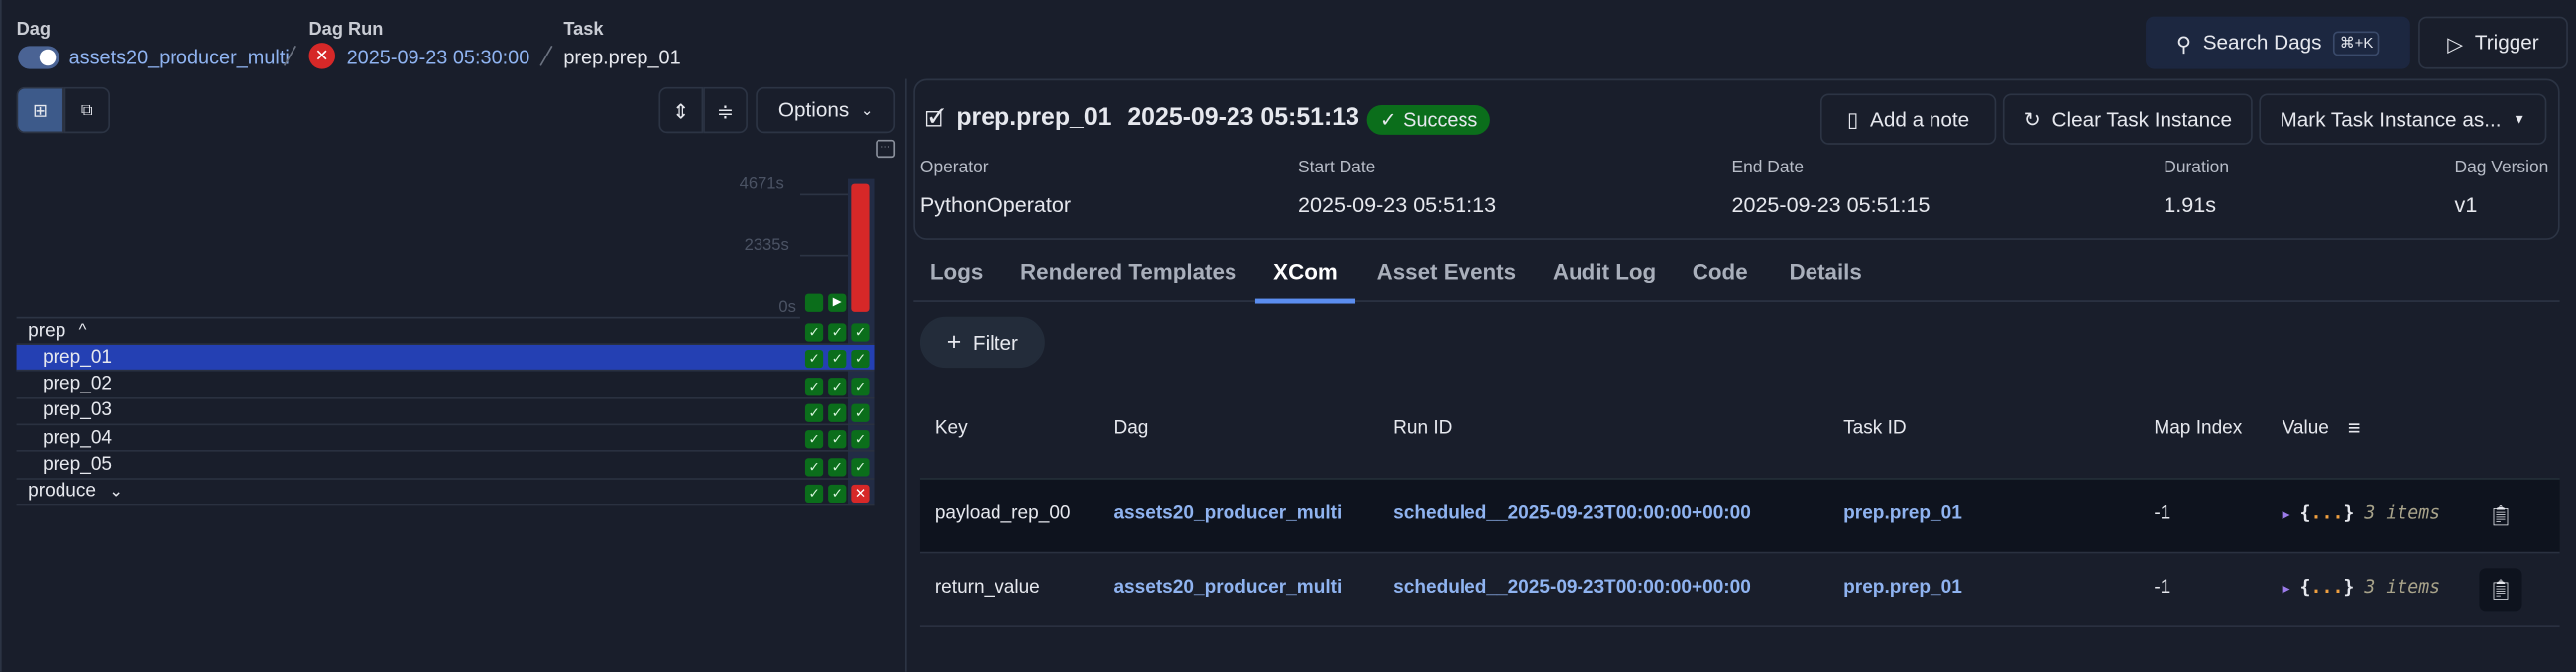  Describe the element at coordinates (761, 184) in the screenshot. I see `duration-tick: 4671s` at that location.